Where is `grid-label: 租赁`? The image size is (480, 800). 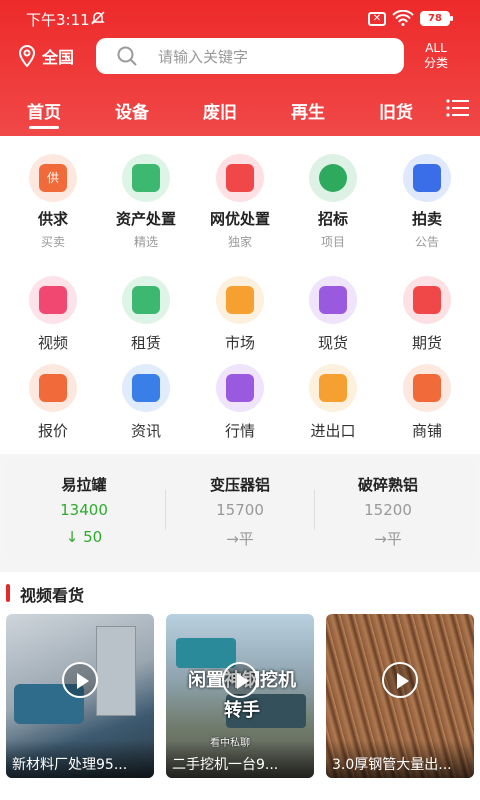
grid-label: 租赁 is located at coordinates (145, 343).